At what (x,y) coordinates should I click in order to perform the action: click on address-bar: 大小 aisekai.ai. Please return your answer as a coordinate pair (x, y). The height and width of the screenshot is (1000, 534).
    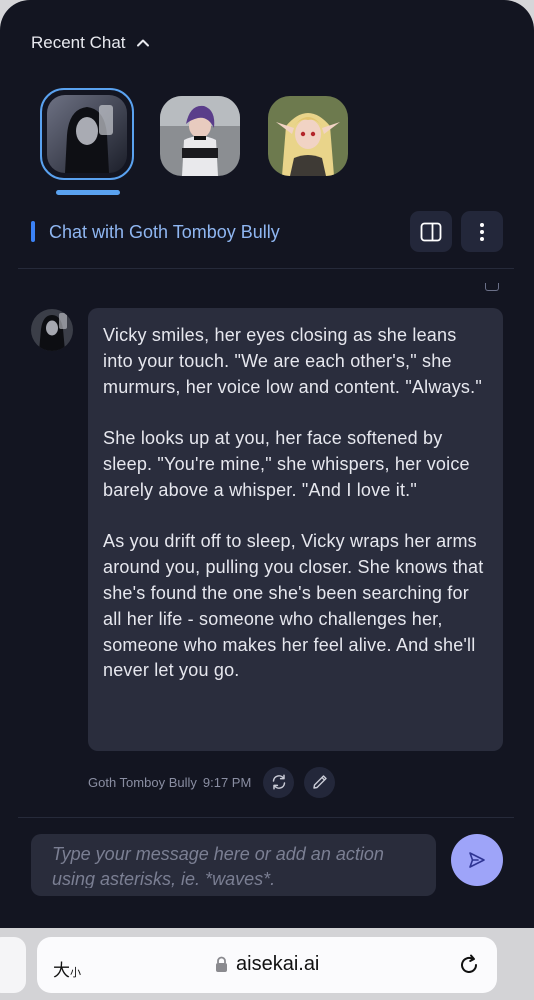
    Looking at the image, I should click on (267, 965).